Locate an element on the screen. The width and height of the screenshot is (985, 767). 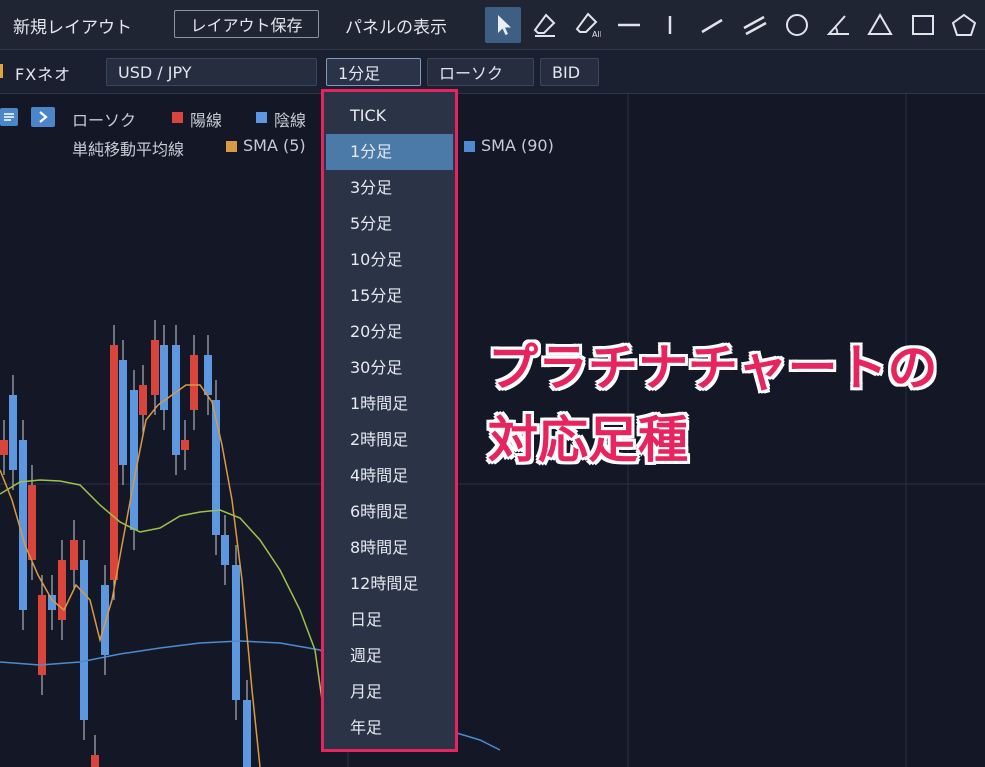
triangle-icon is located at coordinates (880, 25).